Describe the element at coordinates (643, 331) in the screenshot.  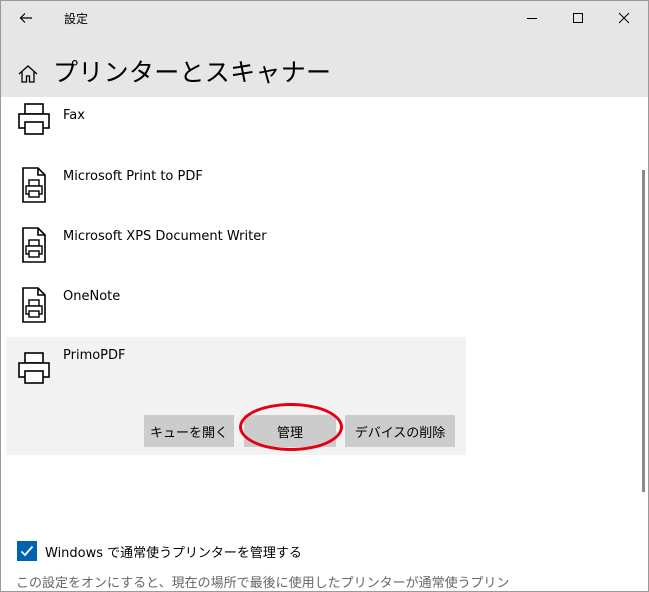
I see `scrollbar-thumb` at that location.